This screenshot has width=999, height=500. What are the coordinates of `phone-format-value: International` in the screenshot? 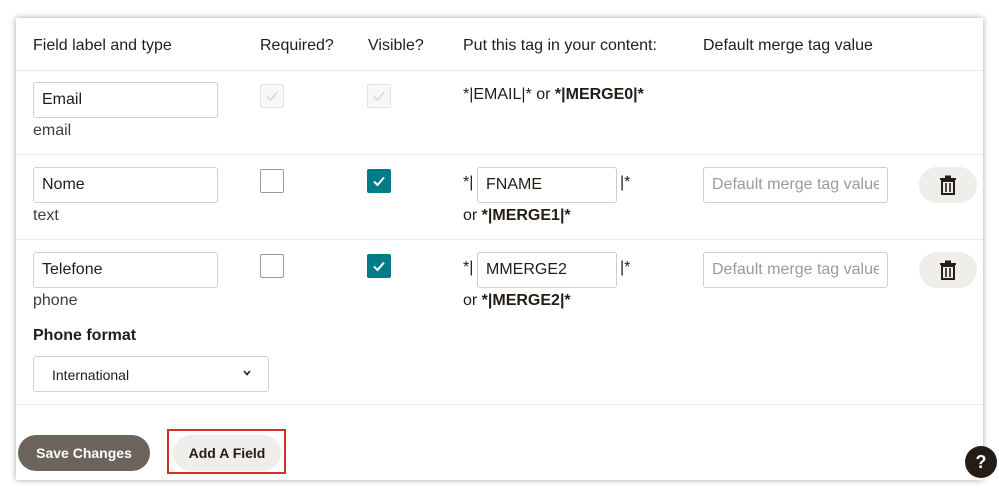 It's located at (91, 375).